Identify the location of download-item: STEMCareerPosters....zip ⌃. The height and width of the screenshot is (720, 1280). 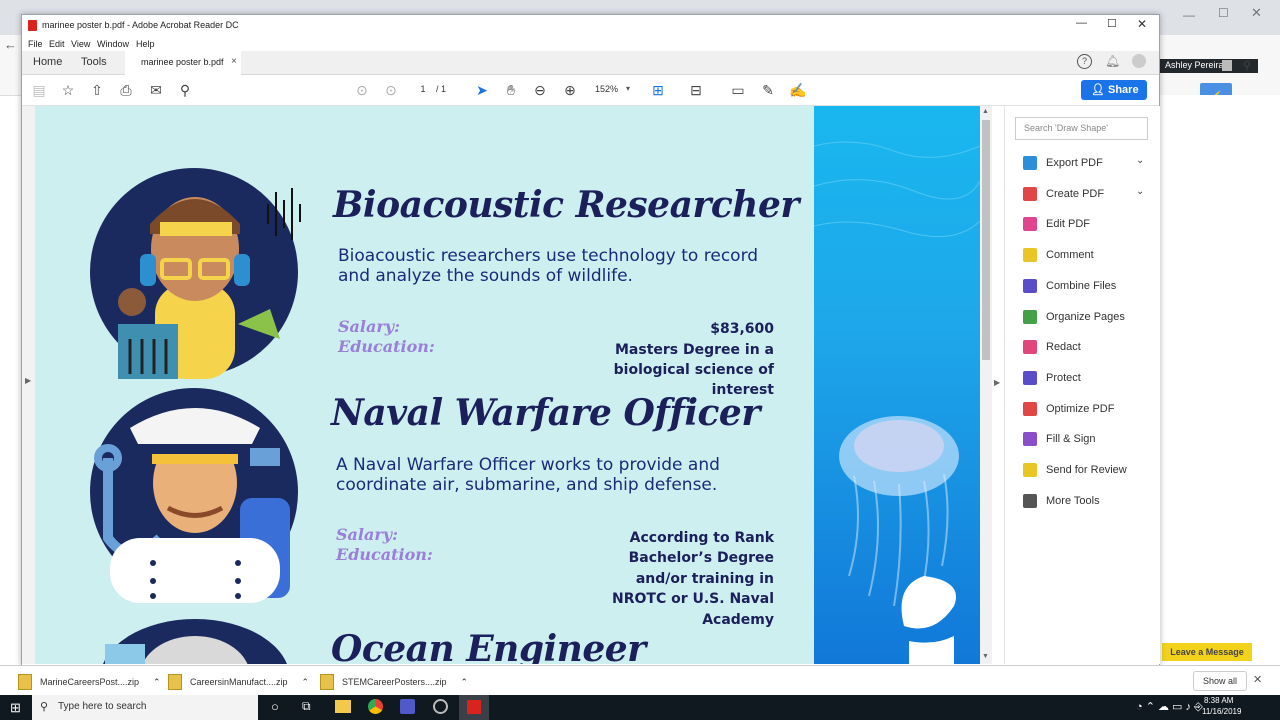
(394, 682).